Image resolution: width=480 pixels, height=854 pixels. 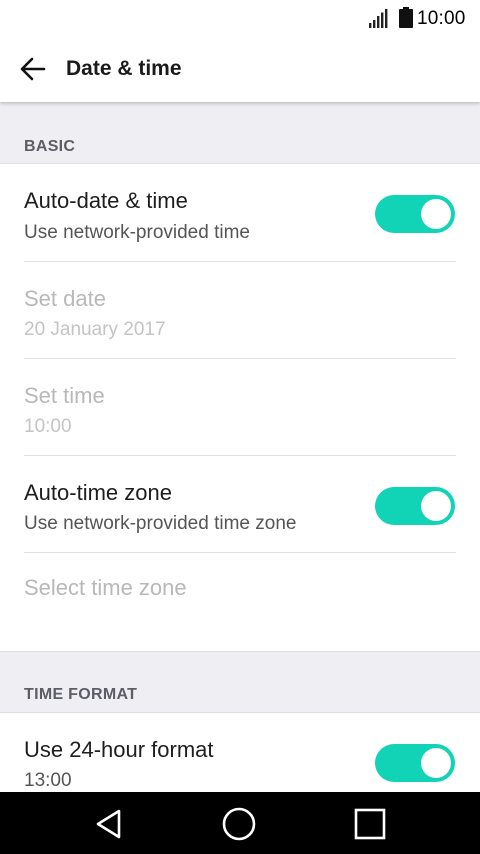 What do you see at coordinates (95, 329) in the screenshot?
I see `set-date-summary: 20 January 2017` at bounding box center [95, 329].